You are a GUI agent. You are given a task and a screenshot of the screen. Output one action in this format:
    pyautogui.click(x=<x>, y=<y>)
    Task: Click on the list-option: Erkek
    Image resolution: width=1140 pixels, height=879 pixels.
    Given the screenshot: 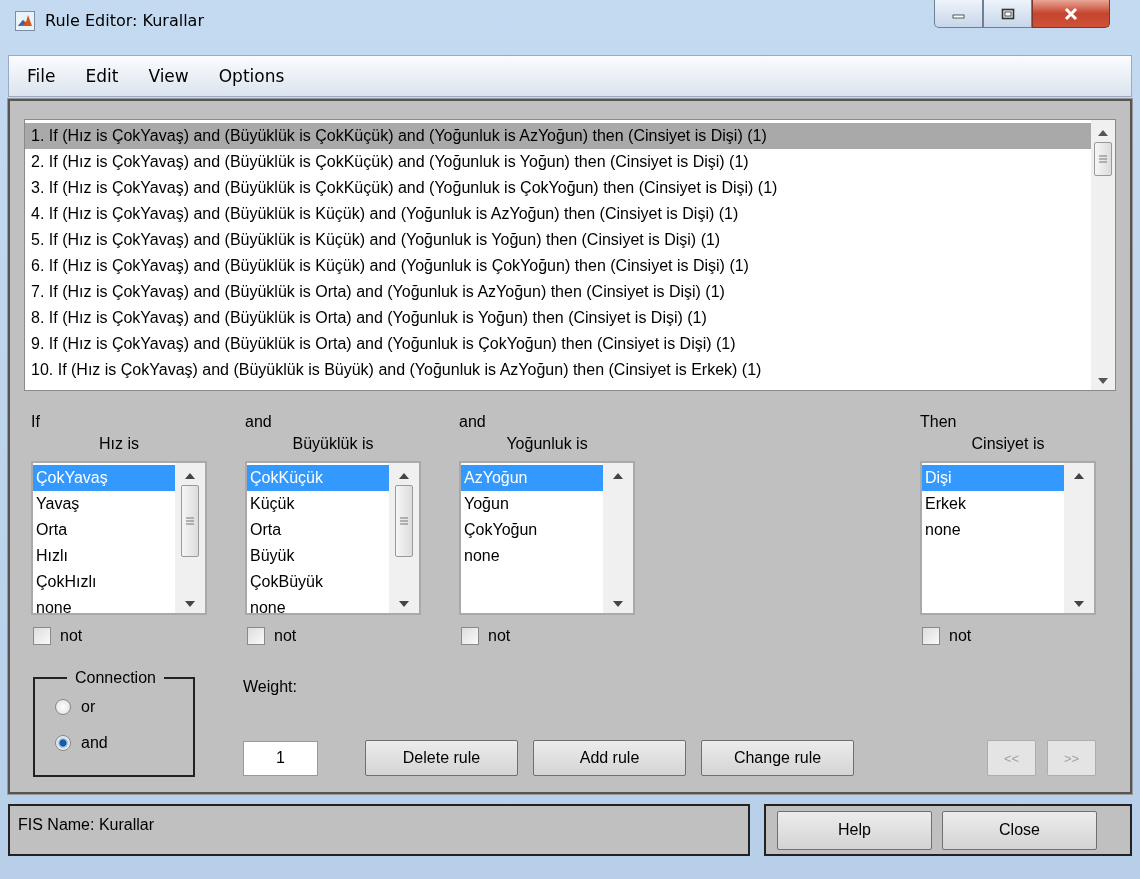 What is the action you would take?
    pyautogui.click(x=993, y=504)
    